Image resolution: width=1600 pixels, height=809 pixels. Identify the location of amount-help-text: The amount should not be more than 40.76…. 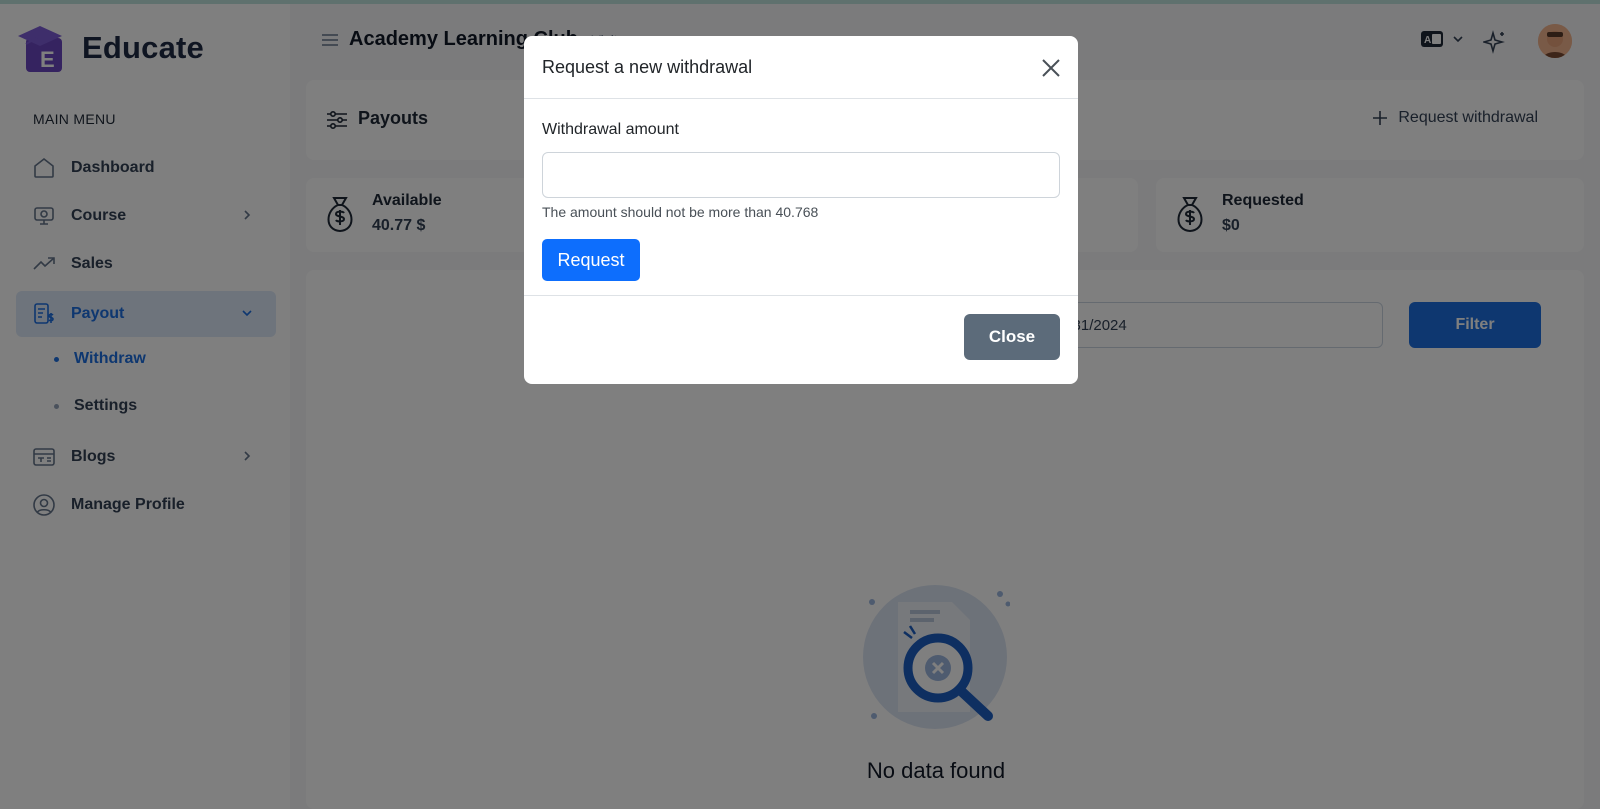
(680, 212).